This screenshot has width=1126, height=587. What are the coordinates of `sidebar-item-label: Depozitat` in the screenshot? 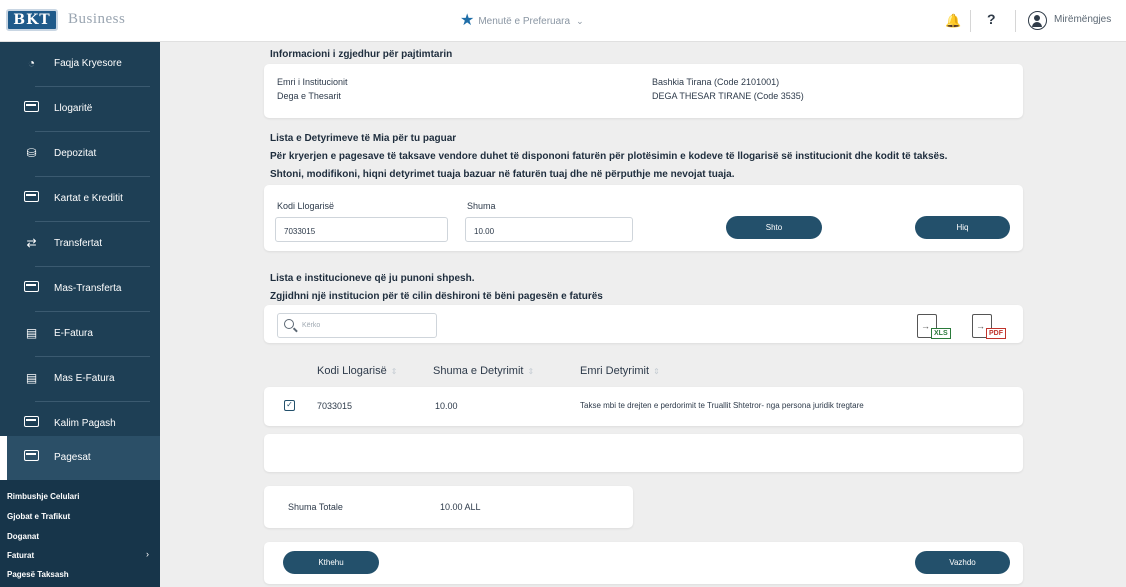 It's located at (75, 153).